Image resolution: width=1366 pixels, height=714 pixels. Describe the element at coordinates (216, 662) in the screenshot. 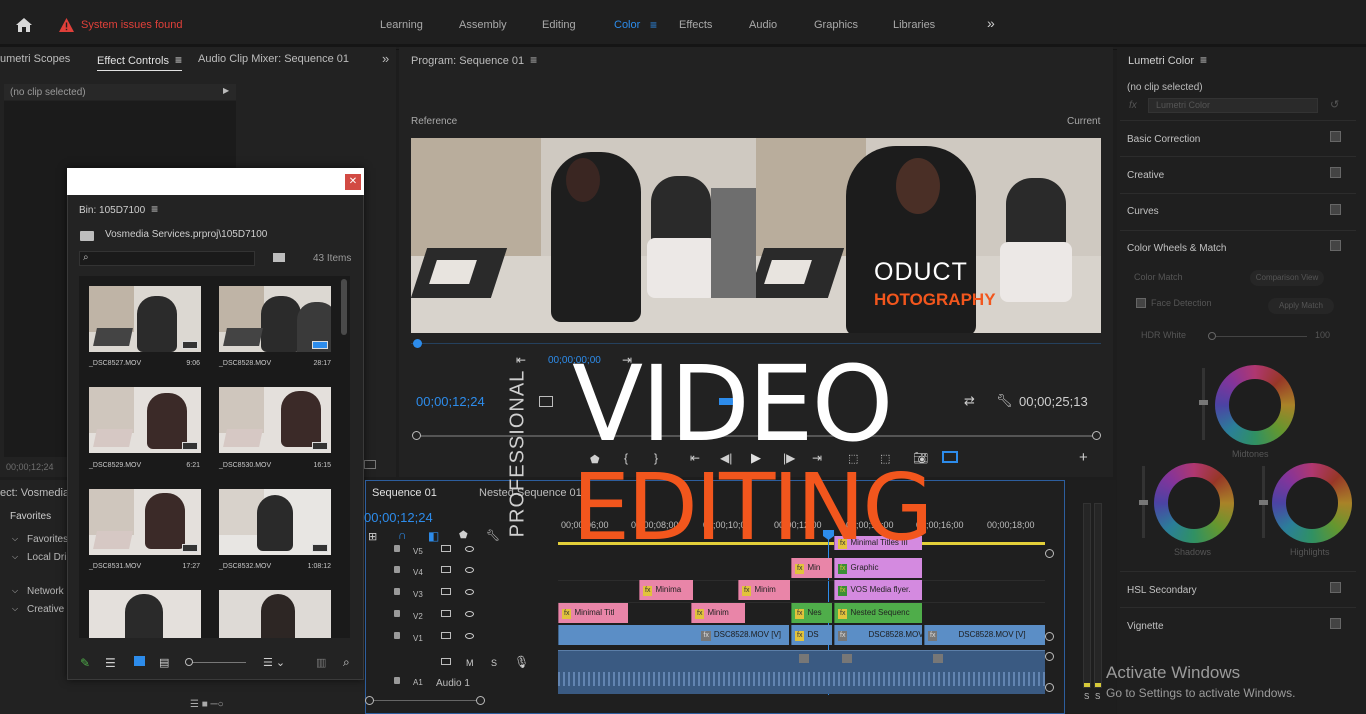

I see `zoom-slider` at that location.